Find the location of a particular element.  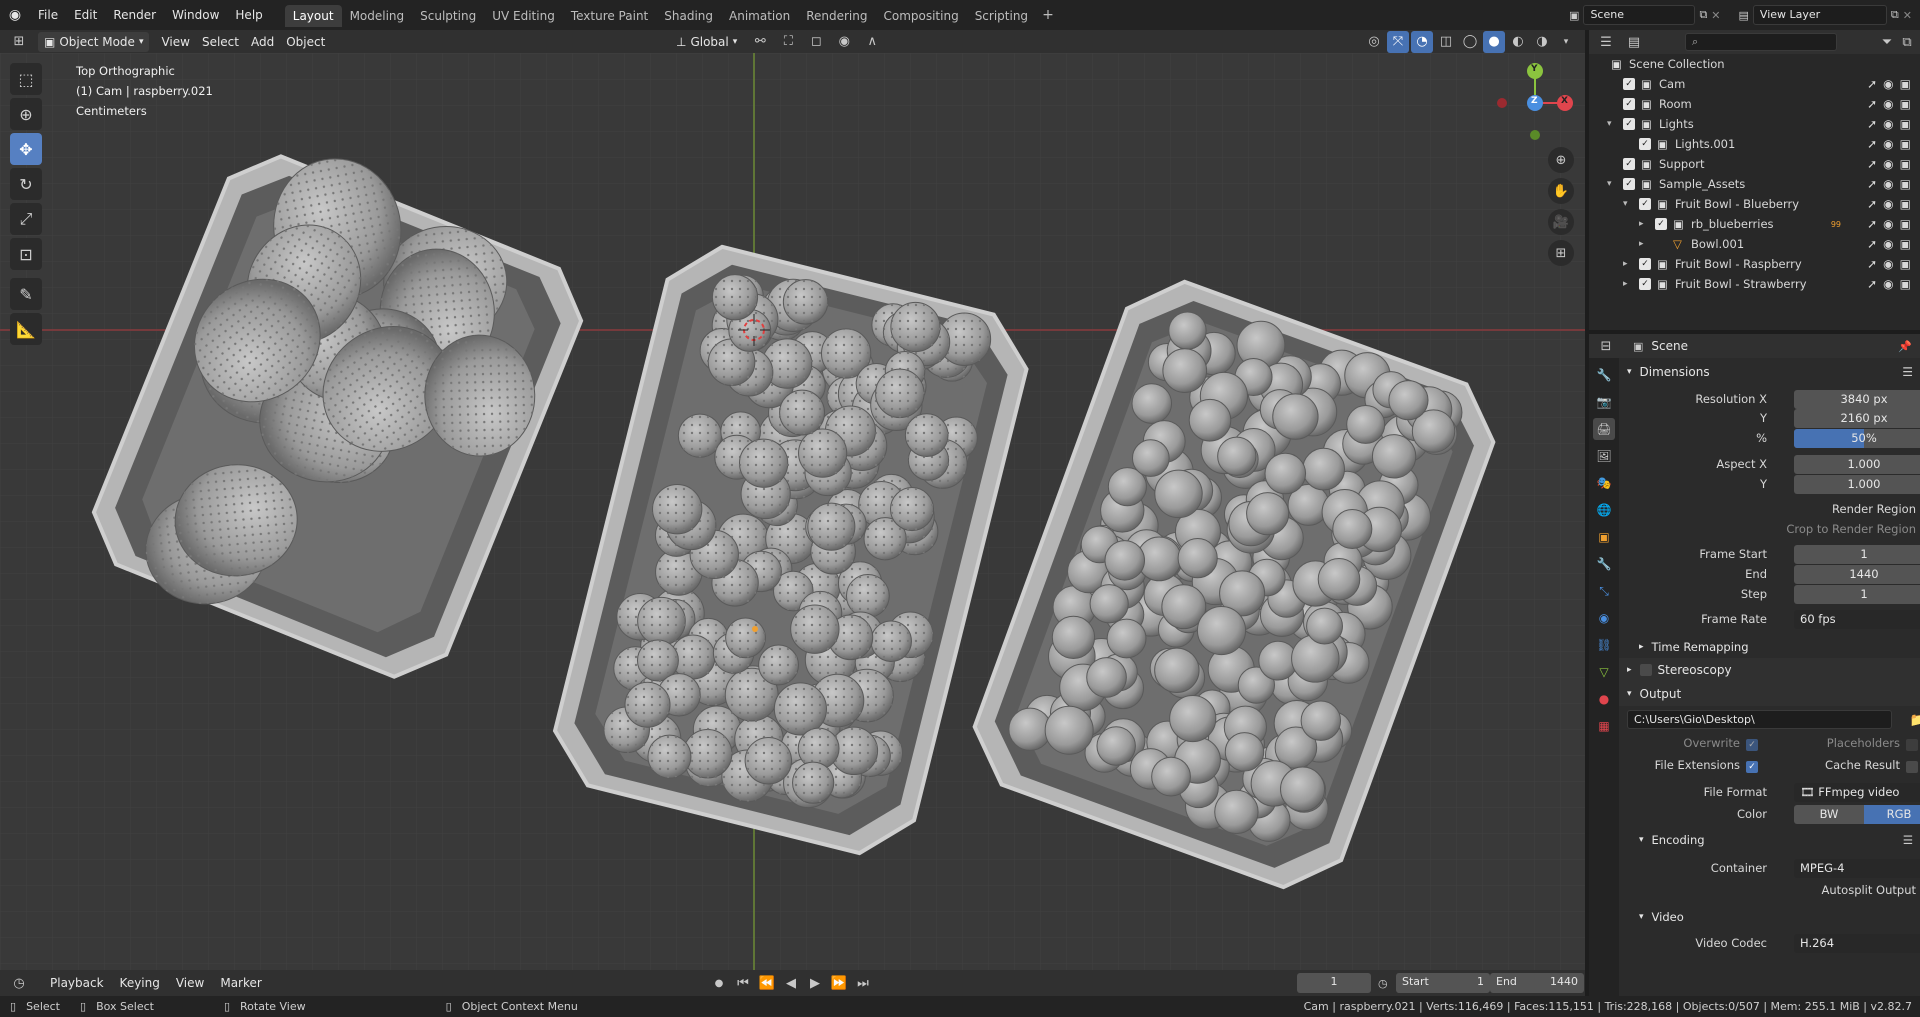

viewport-menu-select: Select is located at coordinates (220, 42).